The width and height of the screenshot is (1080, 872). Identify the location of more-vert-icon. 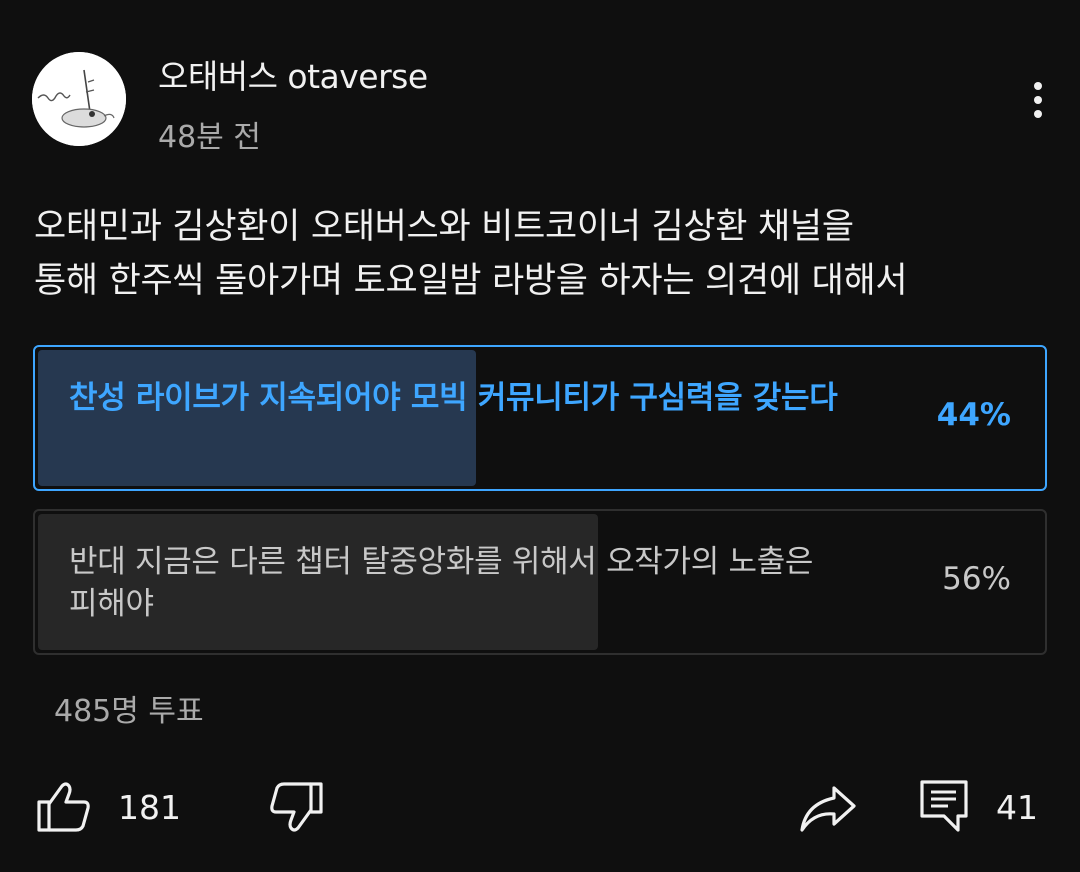
(1038, 86).